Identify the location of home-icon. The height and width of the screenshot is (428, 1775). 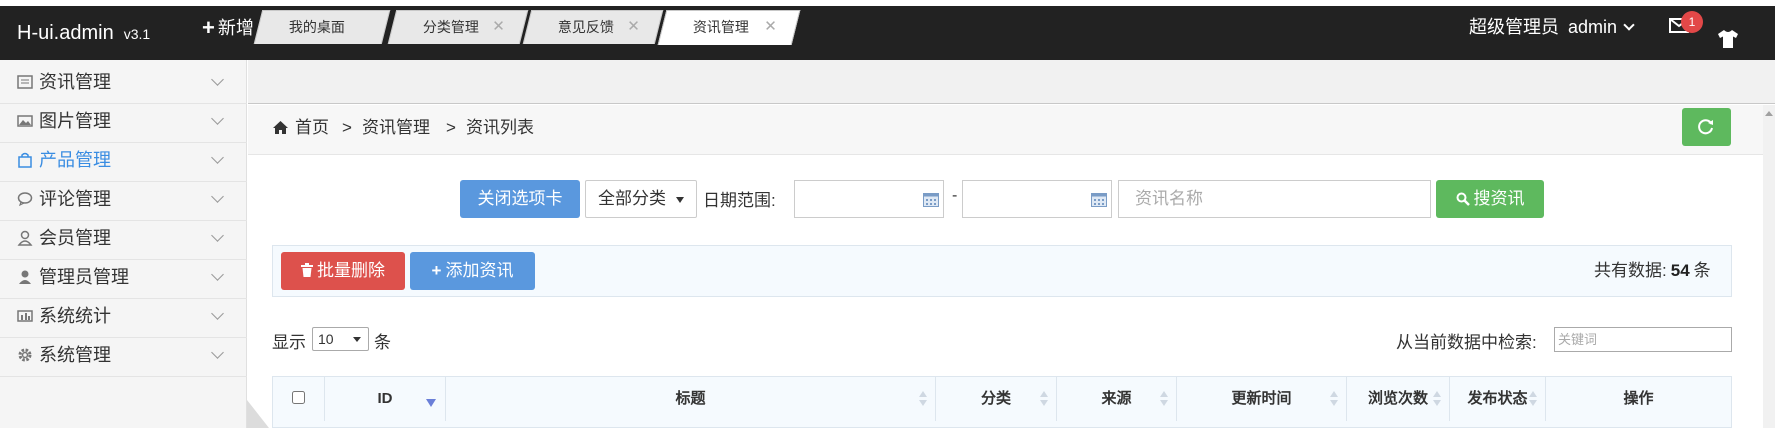
(280, 127).